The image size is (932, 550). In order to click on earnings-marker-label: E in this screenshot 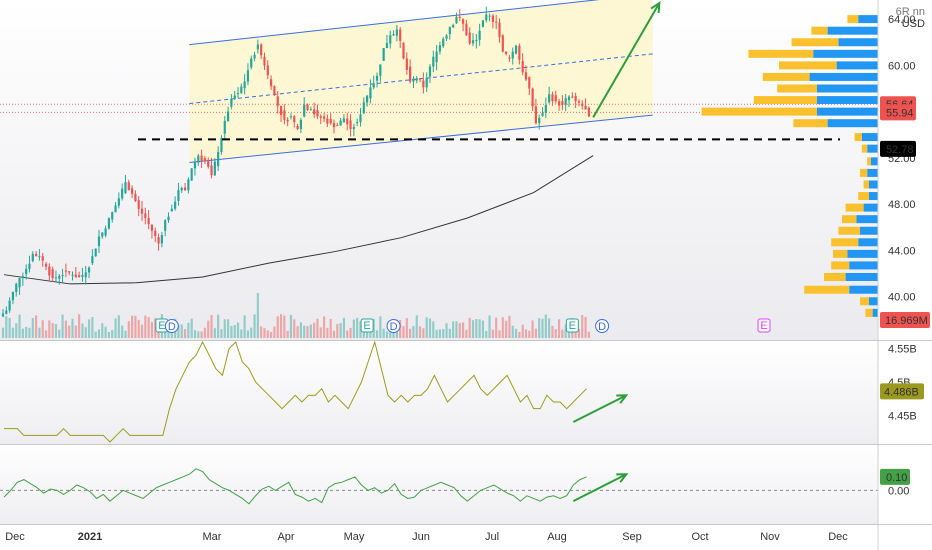, I will do `click(763, 326)`.